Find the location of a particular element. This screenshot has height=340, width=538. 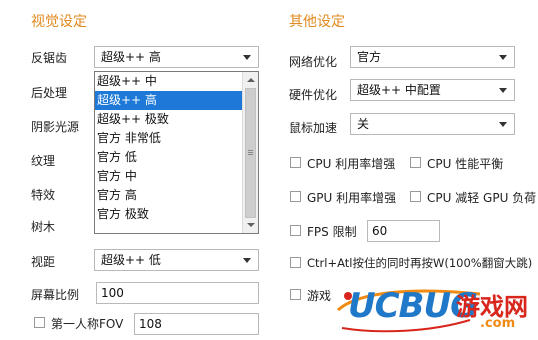

dropdown-option: 官方 非常低 is located at coordinates (176, 138).